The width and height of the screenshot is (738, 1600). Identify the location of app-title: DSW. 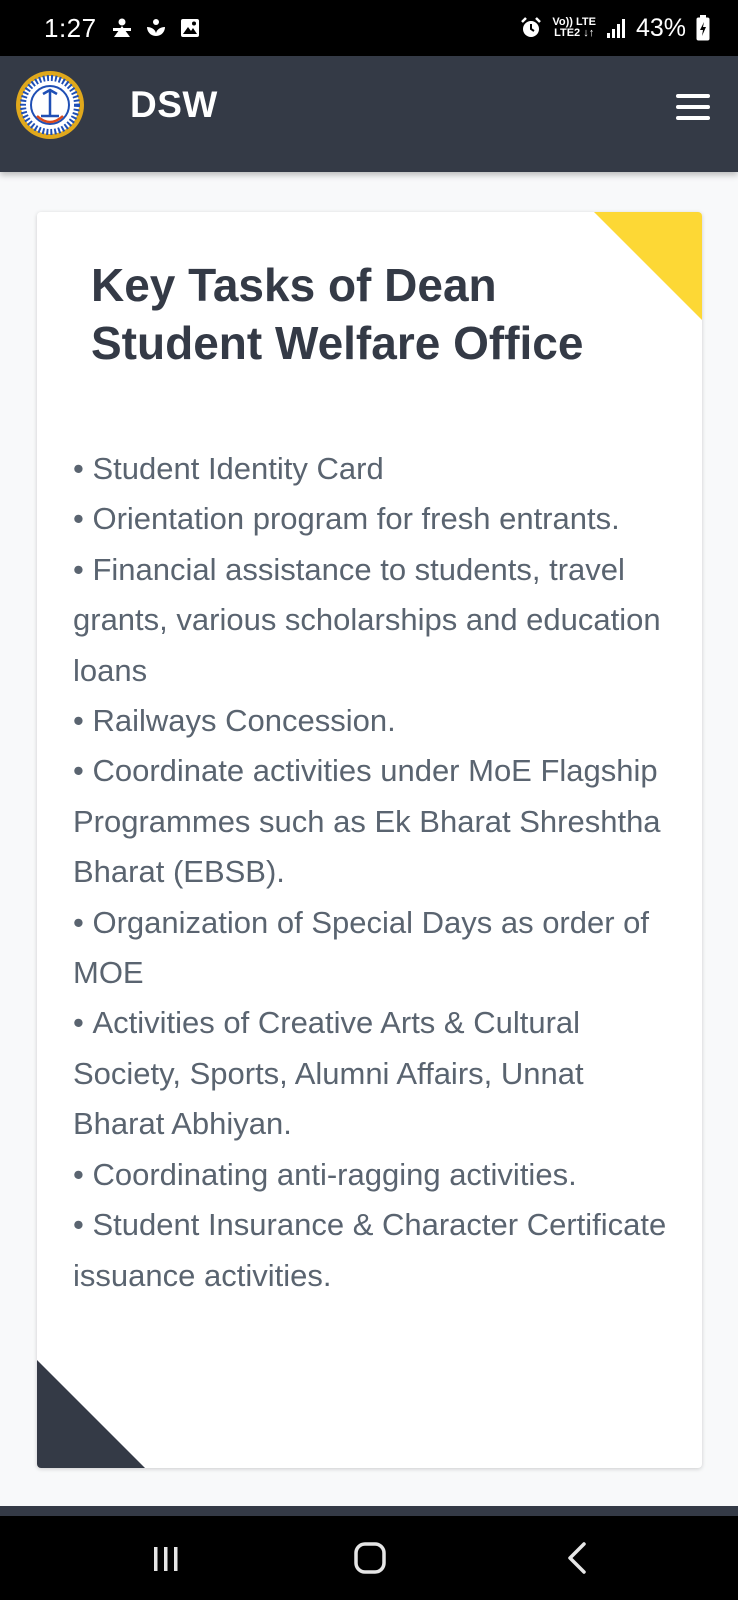
(174, 104).